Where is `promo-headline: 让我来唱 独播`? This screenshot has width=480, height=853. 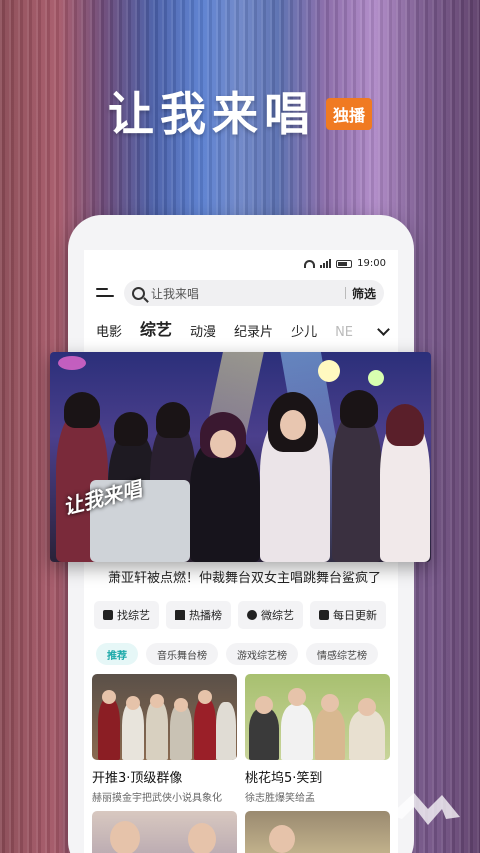
promo-headline: 让我来唱 独播 is located at coordinates (240, 111).